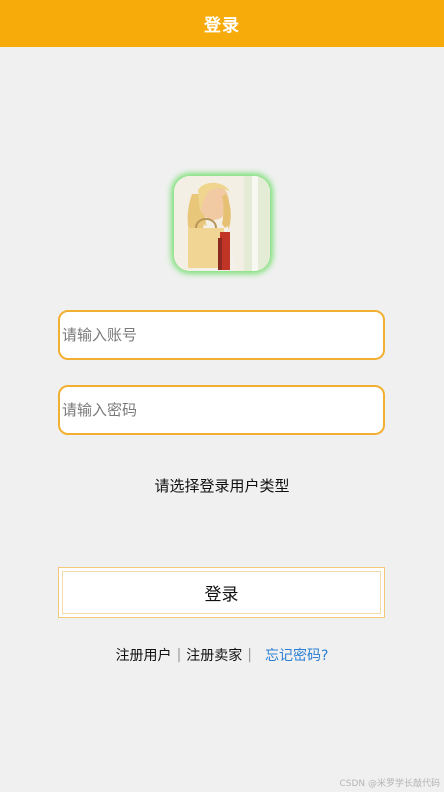 This screenshot has width=444, height=792. I want to click on register-seller-link: 注册卖家, so click(214, 655).